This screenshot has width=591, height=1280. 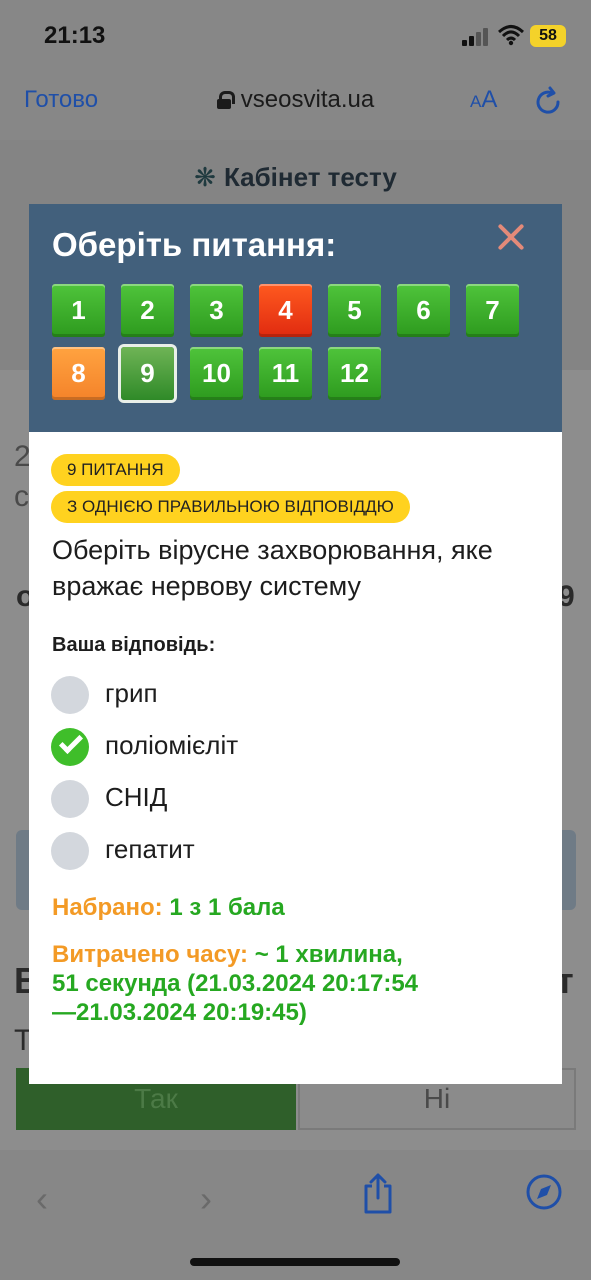 What do you see at coordinates (225, 100) in the screenshot?
I see `lock-icon` at bounding box center [225, 100].